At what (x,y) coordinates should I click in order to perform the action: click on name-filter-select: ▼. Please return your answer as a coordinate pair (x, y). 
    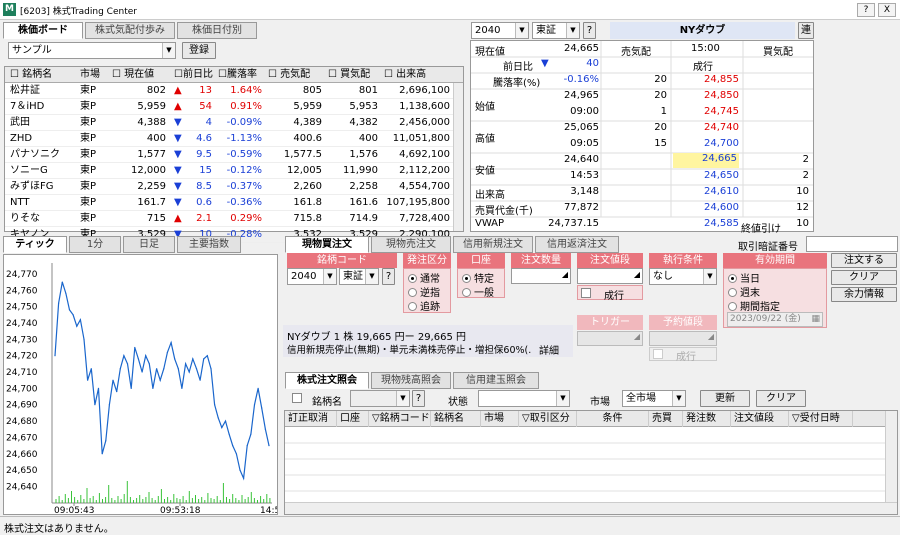
    Looking at the image, I should click on (380, 398).